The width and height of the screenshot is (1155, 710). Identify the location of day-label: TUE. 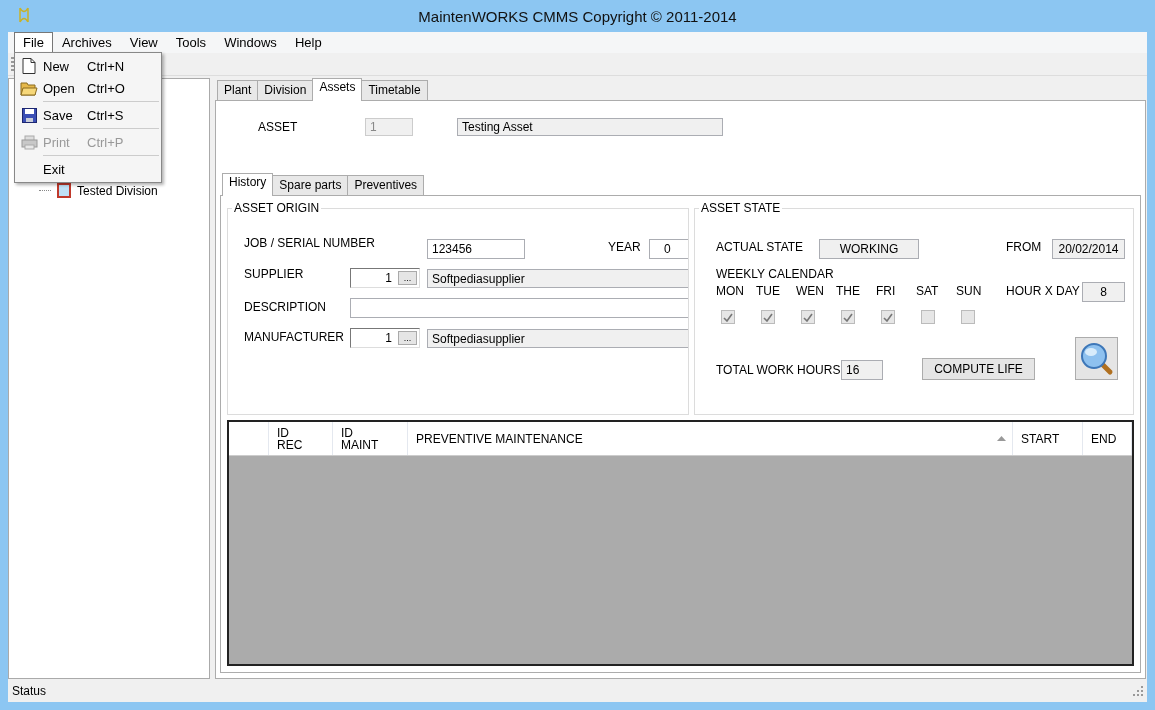
(768, 291).